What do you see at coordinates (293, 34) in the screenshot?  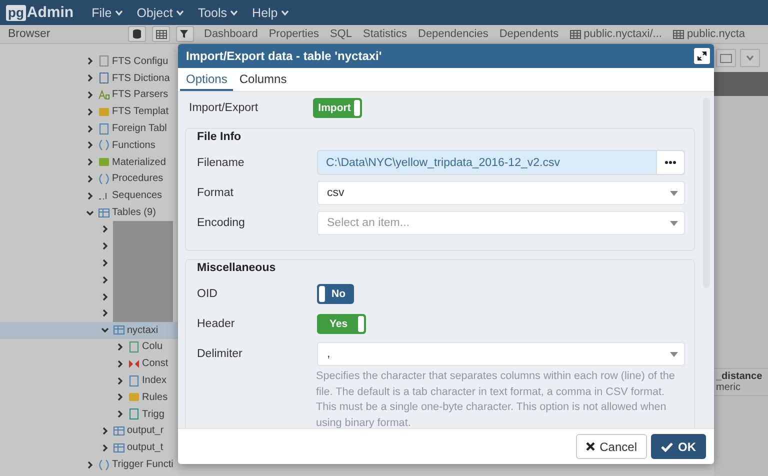 I see `panel-tab: Properties` at bounding box center [293, 34].